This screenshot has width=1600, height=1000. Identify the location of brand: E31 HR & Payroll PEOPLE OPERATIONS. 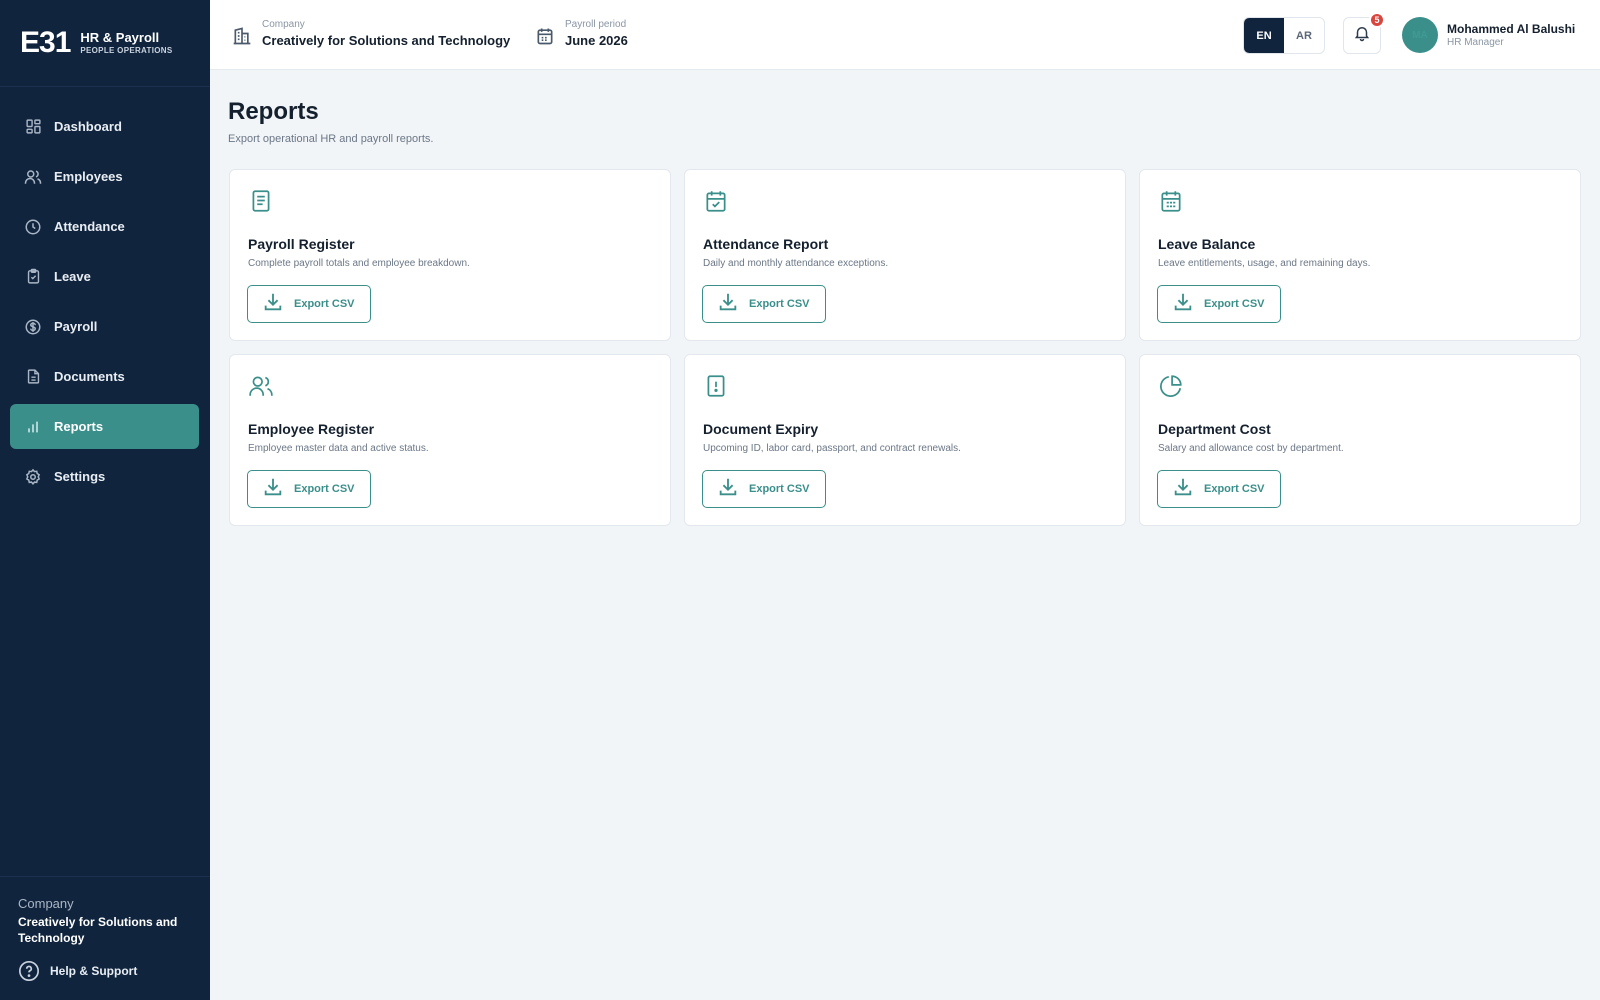
(96, 43).